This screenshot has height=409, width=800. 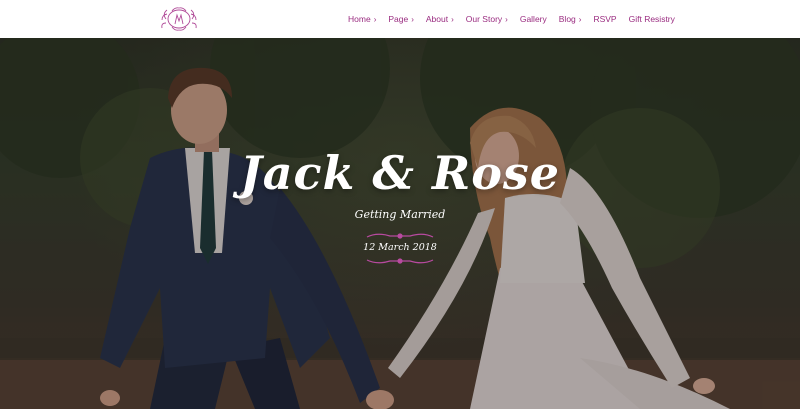 I want to click on nav-item-label: Home, so click(x=359, y=19).